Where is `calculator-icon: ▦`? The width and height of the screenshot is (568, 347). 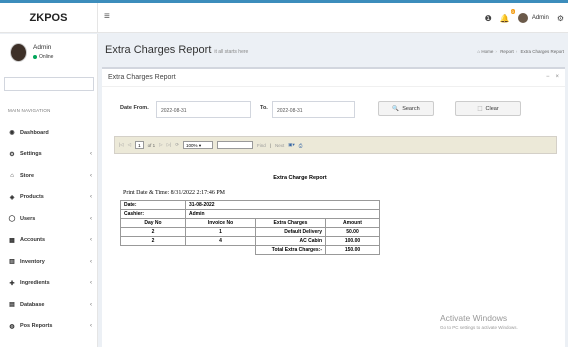 calculator-icon: ▦ is located at coordinates (12, 240).